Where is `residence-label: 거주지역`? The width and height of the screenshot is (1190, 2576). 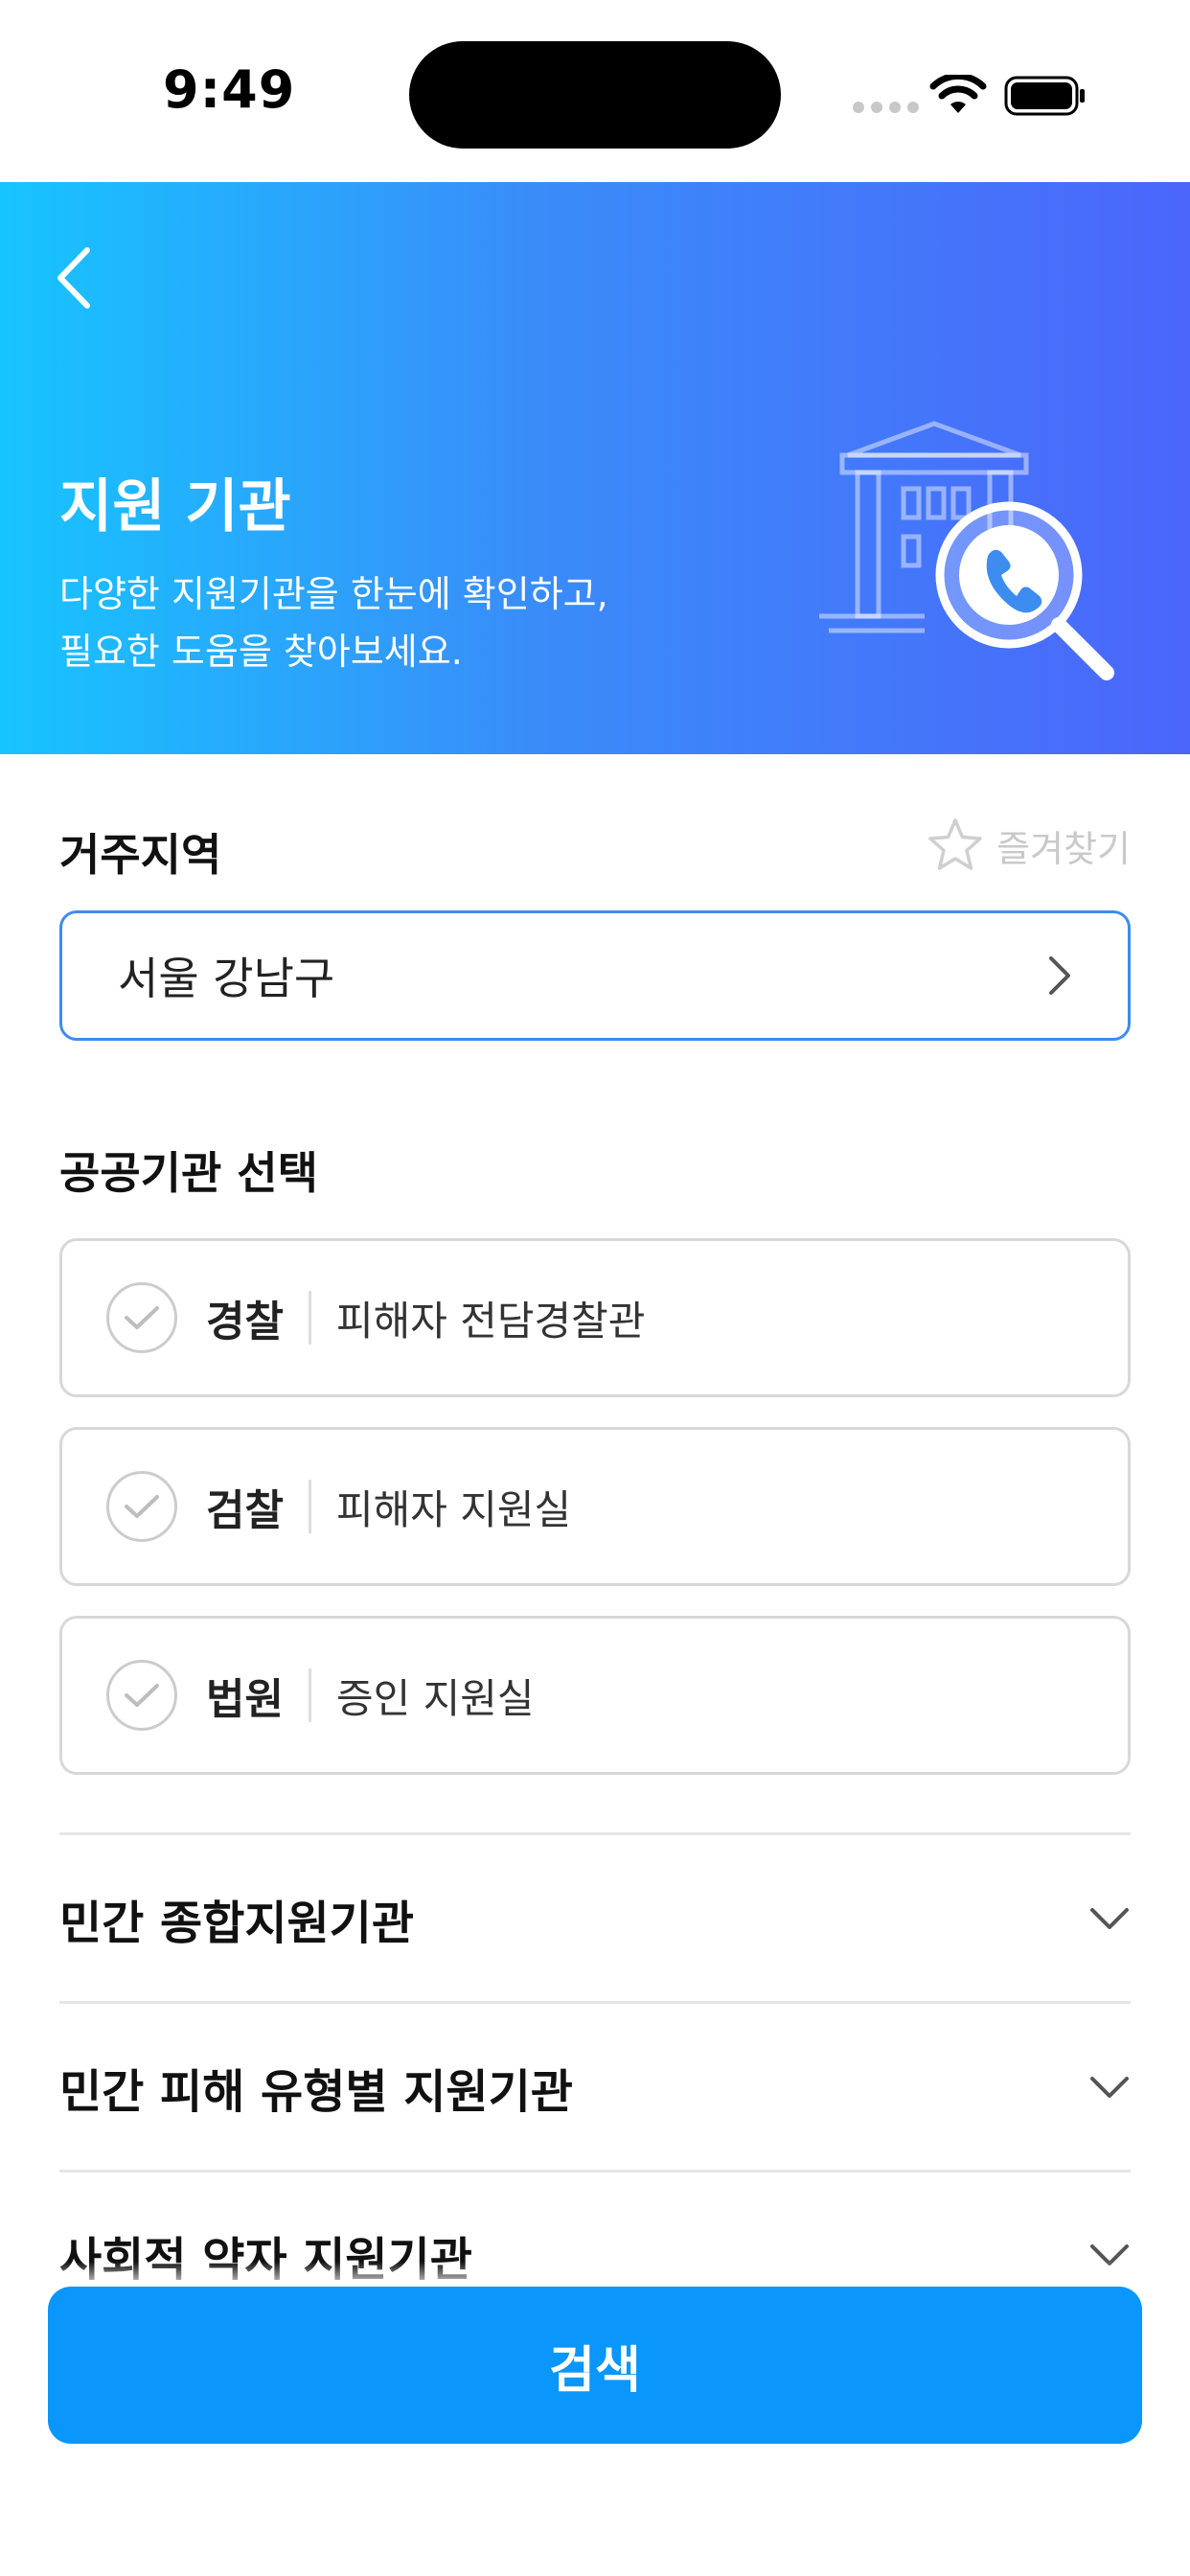
residence-label: 거주지역 is located at coordinates (140, 855).